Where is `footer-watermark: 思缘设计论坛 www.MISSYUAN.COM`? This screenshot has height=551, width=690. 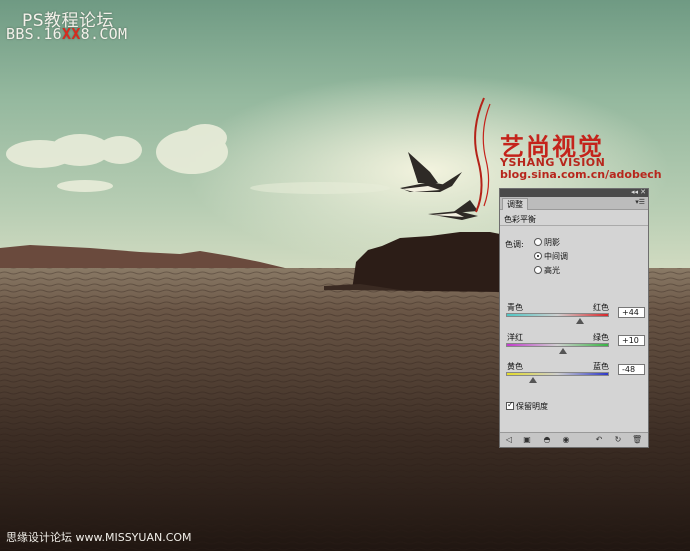 footer-watermark: 思缘设计论坛 www.MISSYUAN.COM is located at coordinates (99, 537).